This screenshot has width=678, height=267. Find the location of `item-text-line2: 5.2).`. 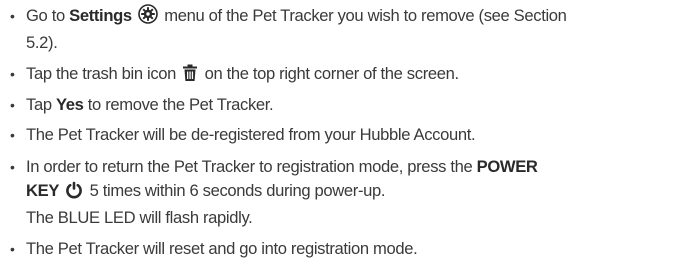

item-text-line2: 5.2). is located at coordinates (42, 42).